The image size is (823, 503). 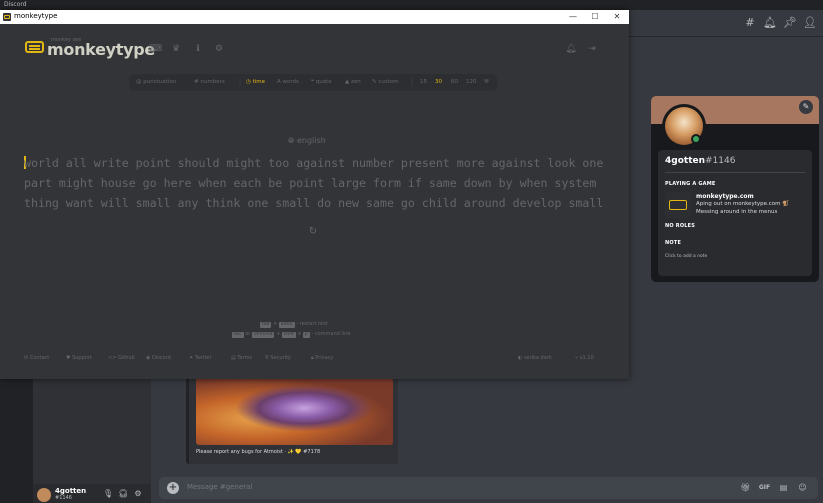 What do you see at coordinates (101, 49) in the screenshot?
I see `logo-text: monkeytype` at bounding box center [101, 49].